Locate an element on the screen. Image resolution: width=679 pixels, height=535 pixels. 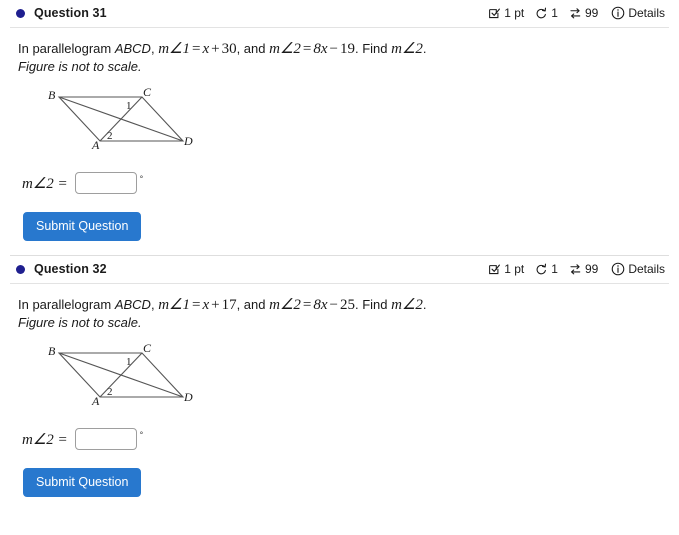
question-header-left-31: Question 31 is located at coordinates (61, 13).